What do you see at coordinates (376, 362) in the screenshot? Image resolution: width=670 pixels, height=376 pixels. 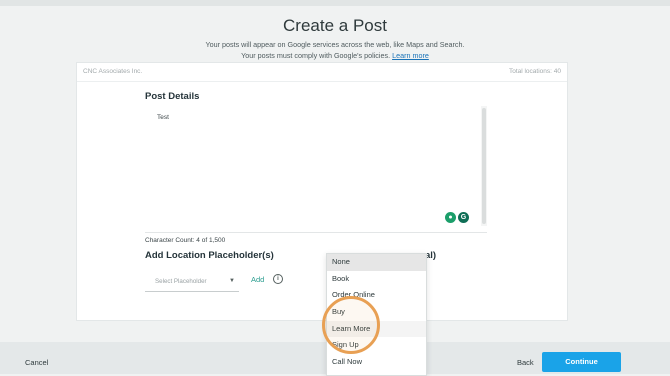 I see `dropdown-option-call-now: Call Now` at bounding box center [376, 362].